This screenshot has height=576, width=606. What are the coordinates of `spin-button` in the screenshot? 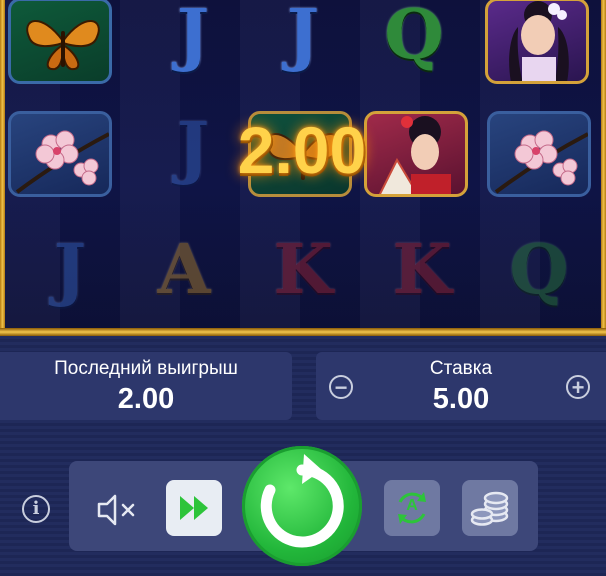 It's located at (302, 506).